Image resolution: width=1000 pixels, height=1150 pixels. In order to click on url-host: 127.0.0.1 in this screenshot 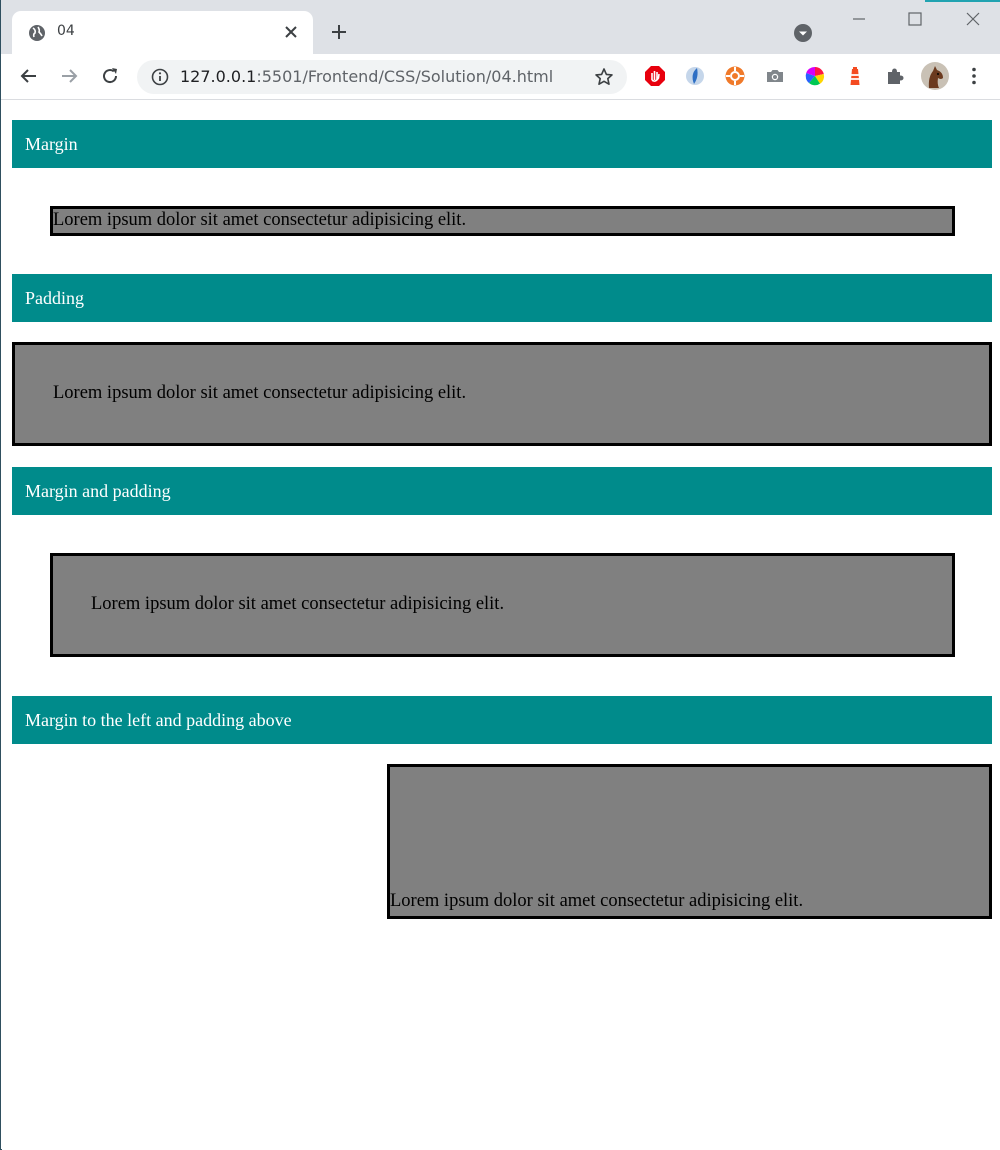, I will do `click(218, 76)`.